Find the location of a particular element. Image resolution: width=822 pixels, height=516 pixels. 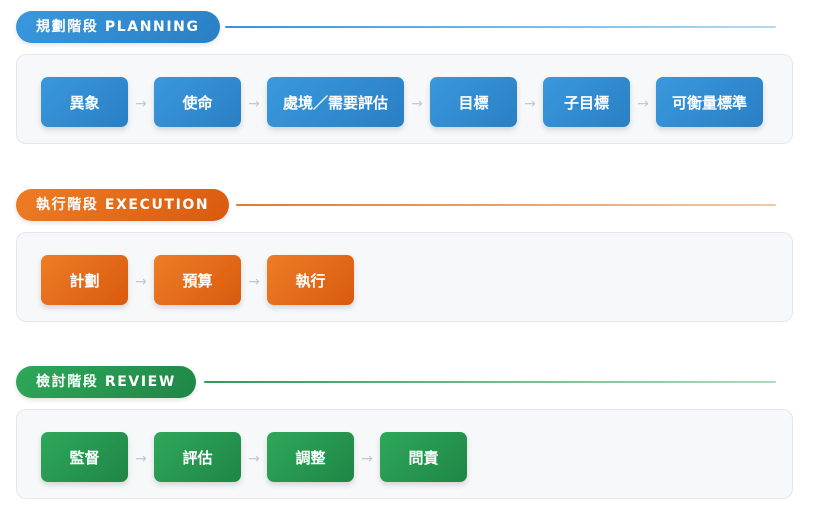

step-box: 預算 is located at coordinates (197, 280).